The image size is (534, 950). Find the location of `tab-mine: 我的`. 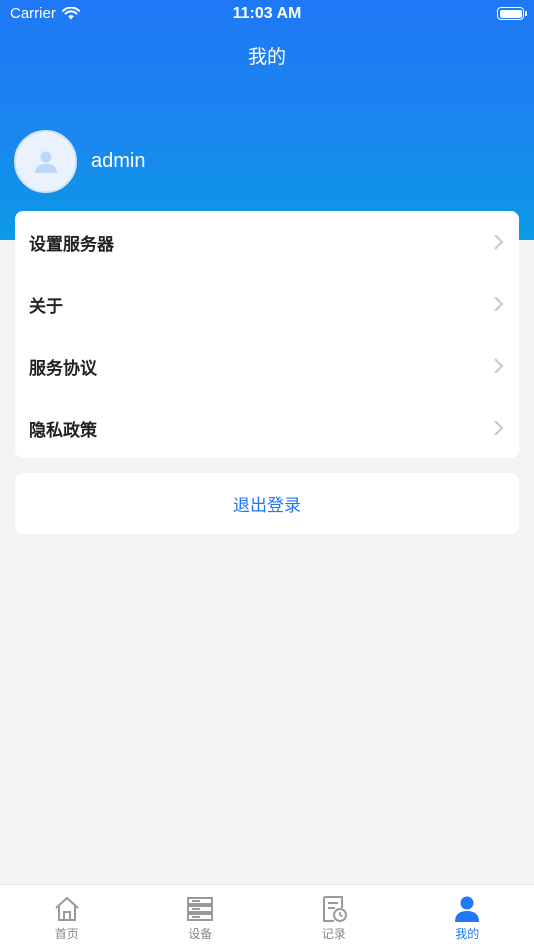

tab-mine: 我的 is located at coordinates (467, 917).